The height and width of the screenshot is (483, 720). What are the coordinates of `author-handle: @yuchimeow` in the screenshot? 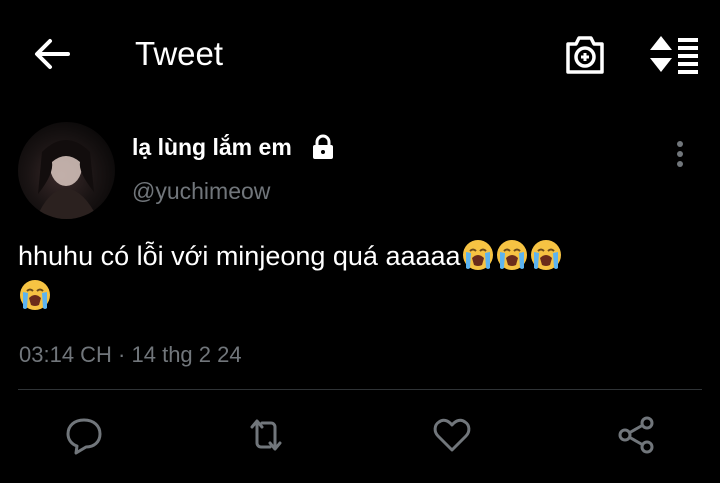 It's located at (201, 191).